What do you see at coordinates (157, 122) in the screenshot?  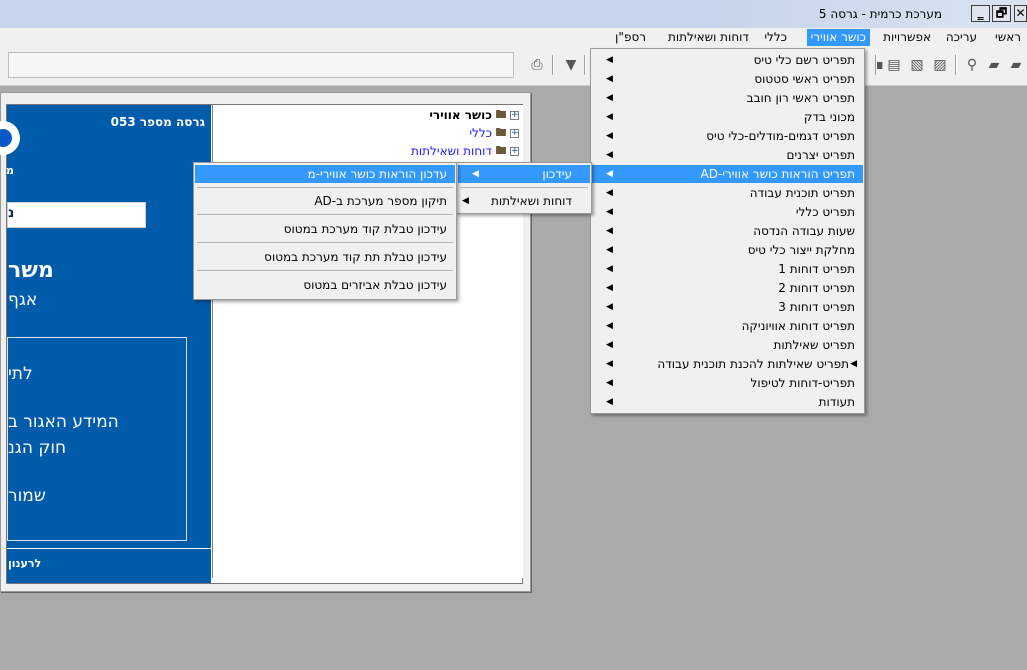 I see `version-label: גרסה מספר 053` at bounding box center [157, 122].